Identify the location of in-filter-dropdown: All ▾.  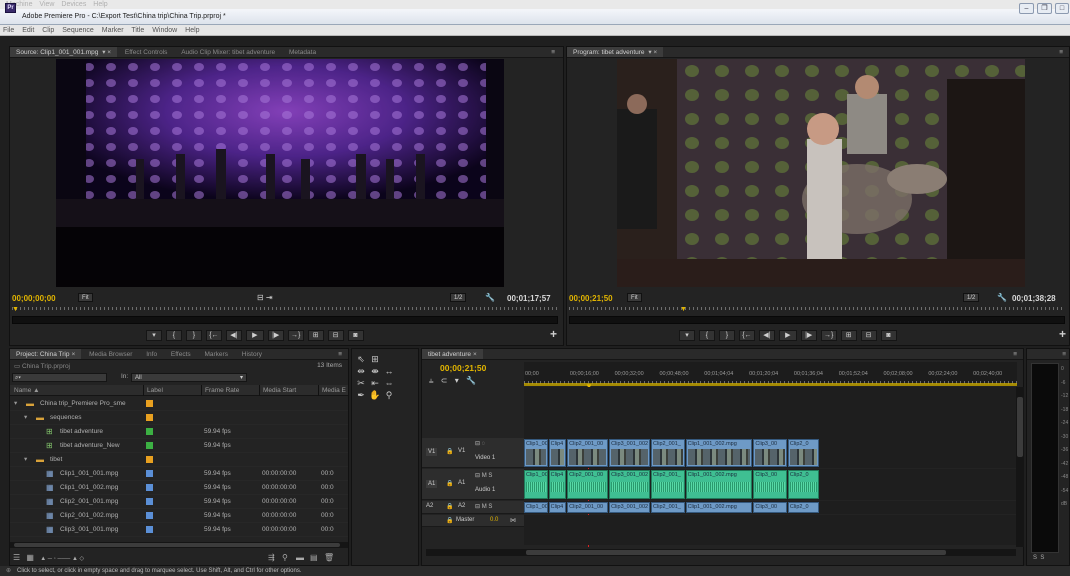
(189, 377).